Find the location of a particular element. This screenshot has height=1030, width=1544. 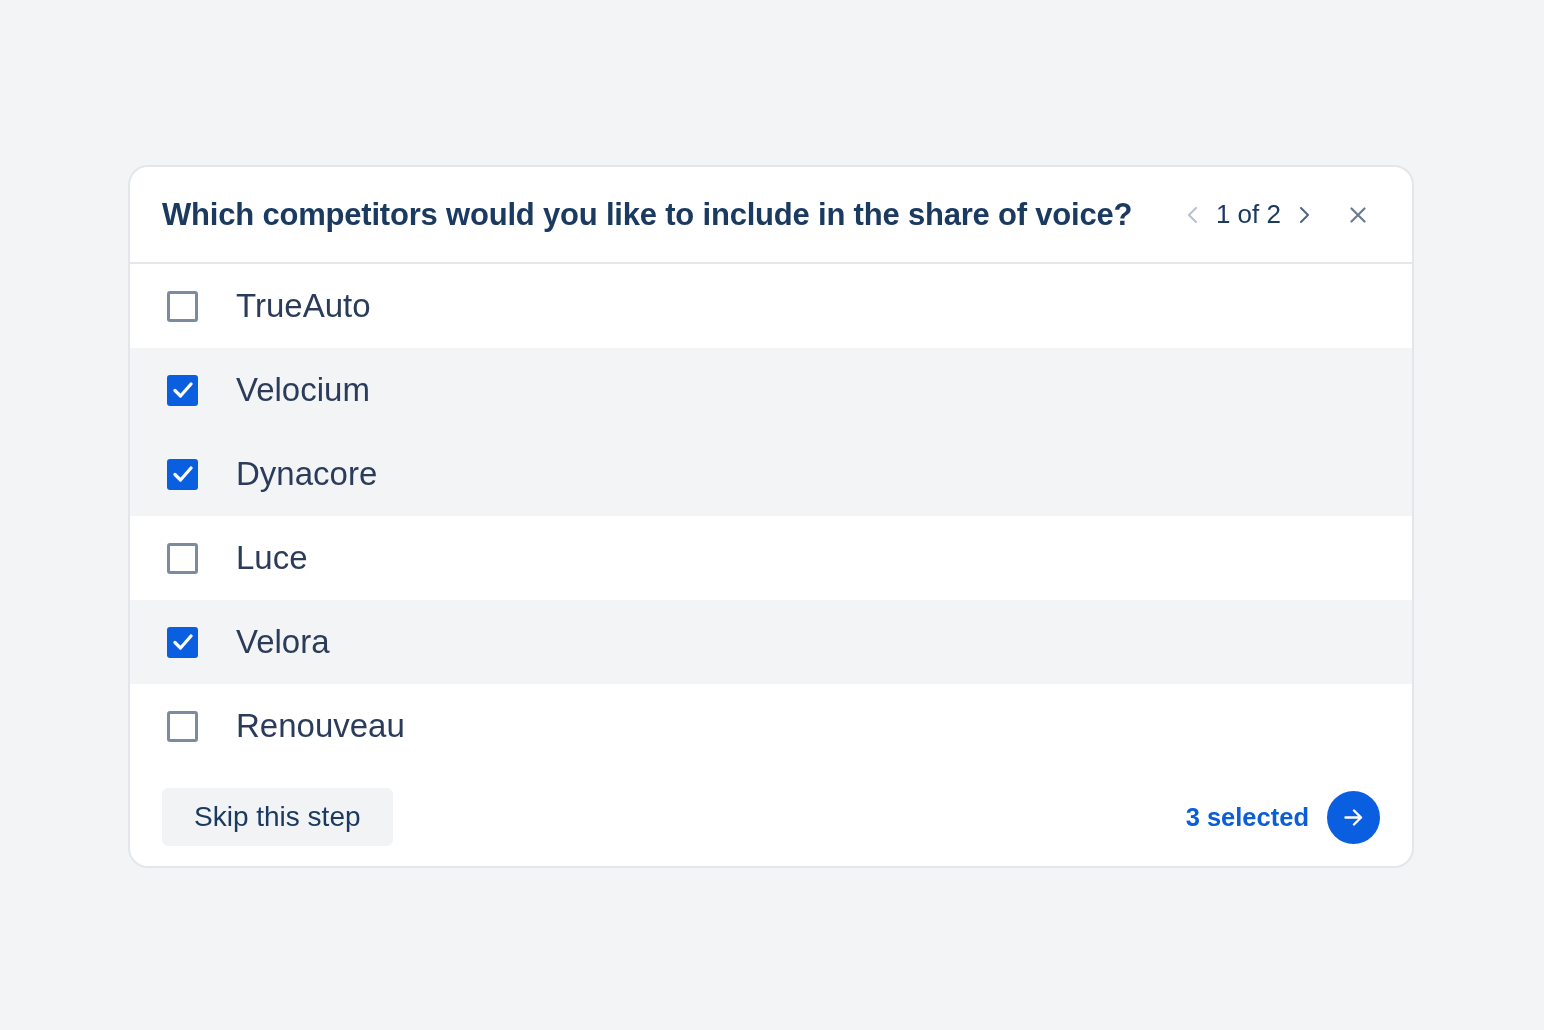

chevron-left-icon is located at coordinates (1191, 214).